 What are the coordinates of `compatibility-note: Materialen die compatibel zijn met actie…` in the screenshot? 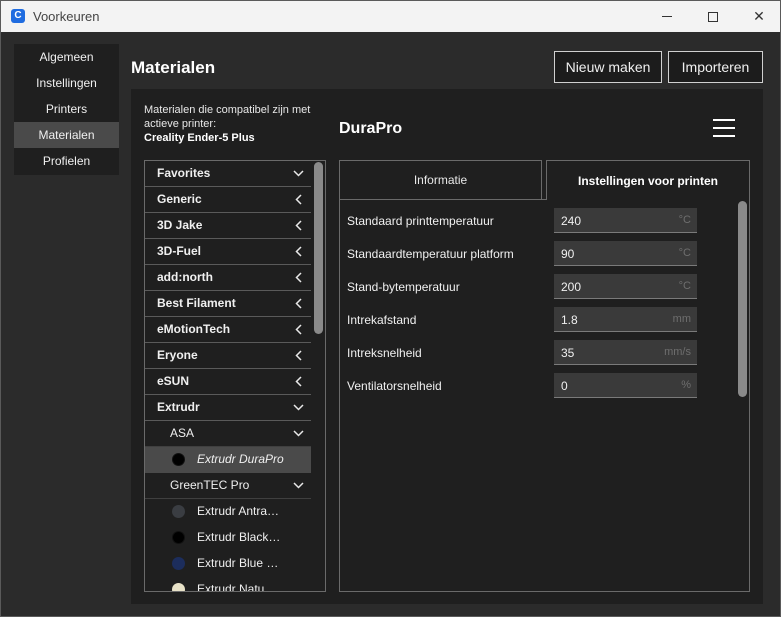 It's located at (239, 124).